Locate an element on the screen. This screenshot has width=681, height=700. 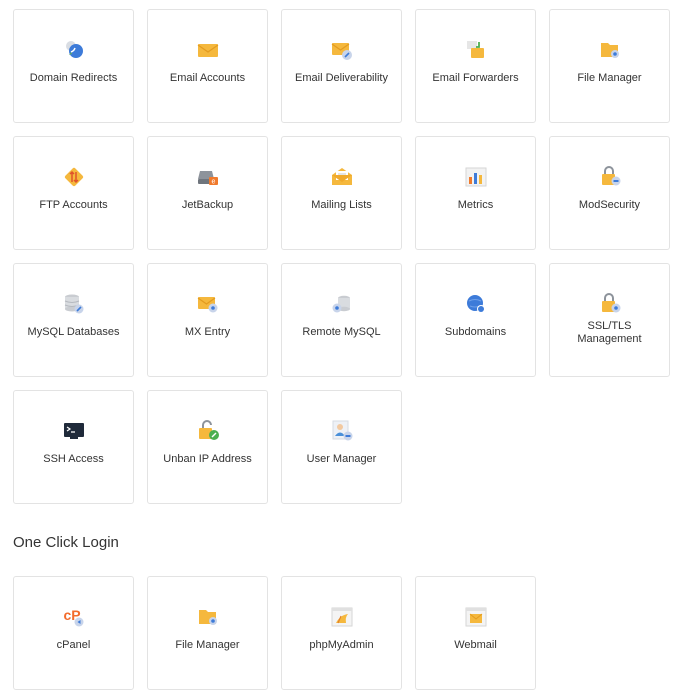
login-phpmyadmin: phpMyAdmin is located at coordinates (341, 633).